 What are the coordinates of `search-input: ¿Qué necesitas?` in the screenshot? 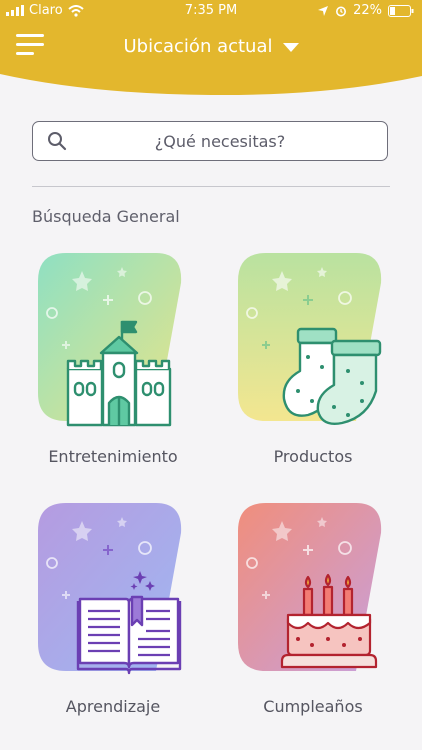 It's located at (210, 141).